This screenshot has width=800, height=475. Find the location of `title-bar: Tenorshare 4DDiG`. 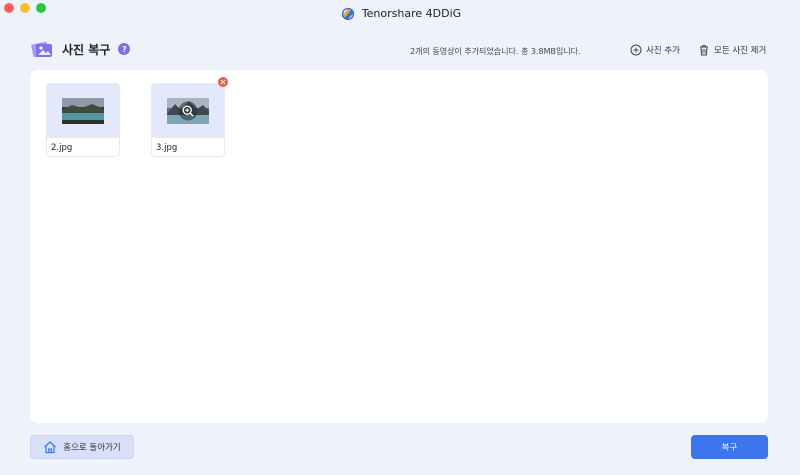

title-bar: Tenorshare 4DDiG is located at coordinates (400, 12).